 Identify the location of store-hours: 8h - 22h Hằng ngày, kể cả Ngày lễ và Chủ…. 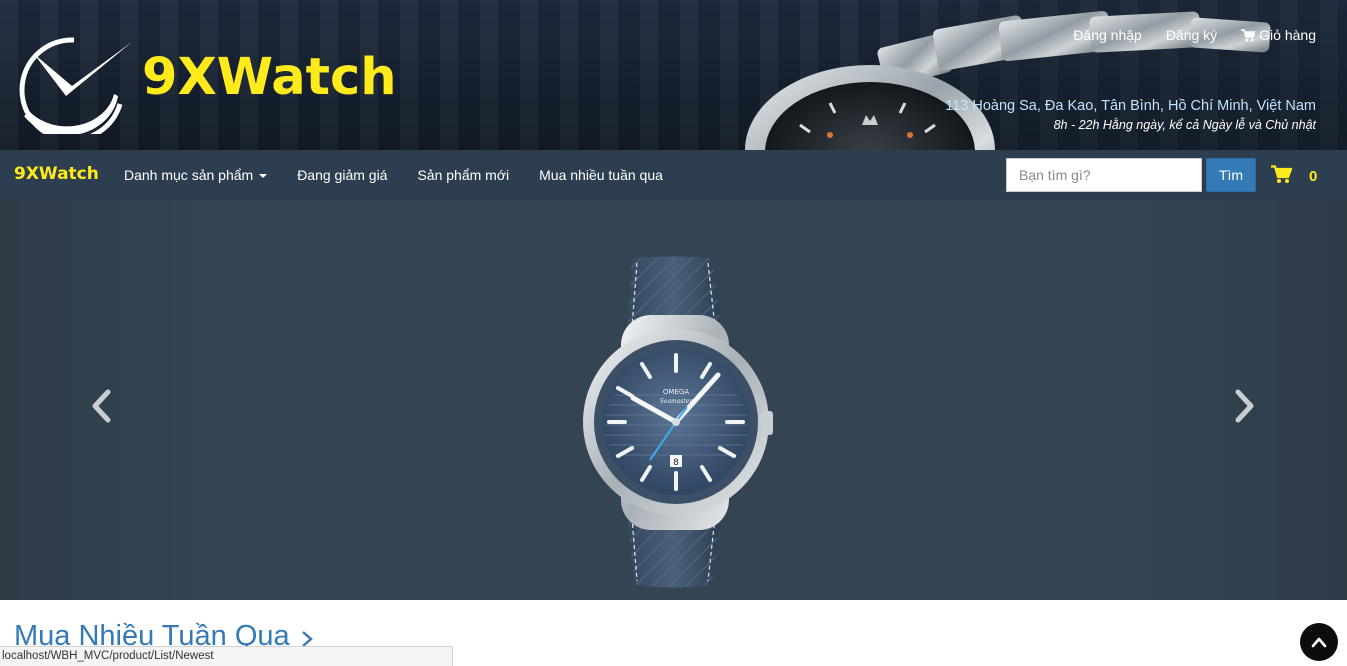
(1184, 125).